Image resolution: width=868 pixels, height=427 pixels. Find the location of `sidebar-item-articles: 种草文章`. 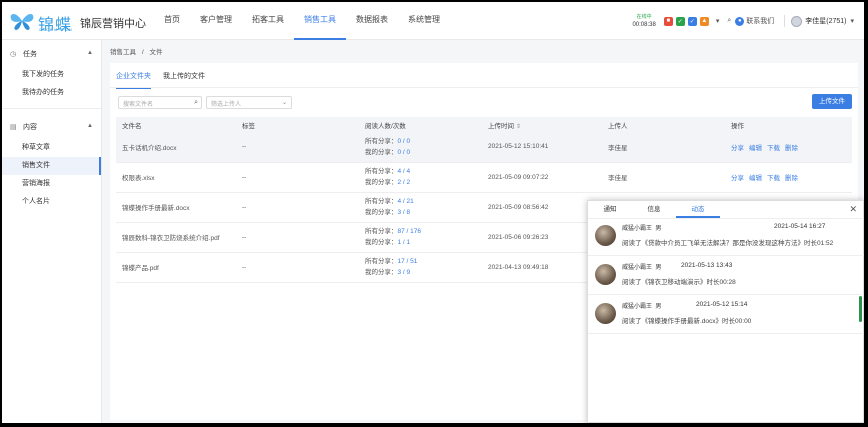

sidebar-item-articles: 种草文章 is located at coordinates (51, 148).